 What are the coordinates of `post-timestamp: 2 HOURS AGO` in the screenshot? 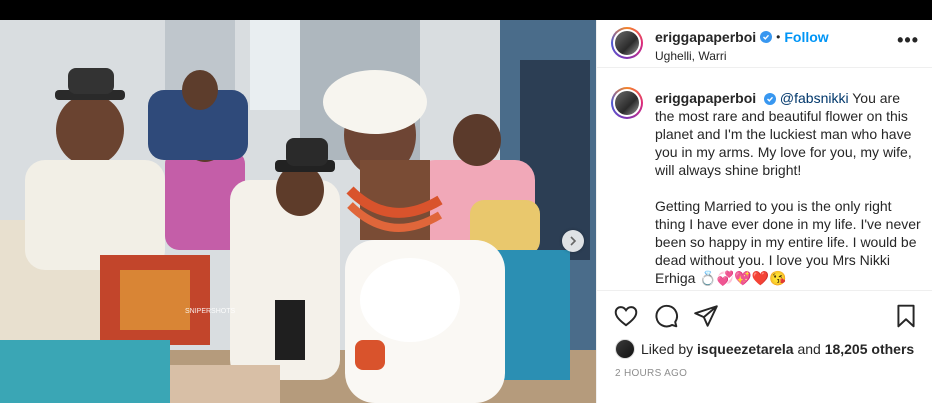 It's located at (651, 373).